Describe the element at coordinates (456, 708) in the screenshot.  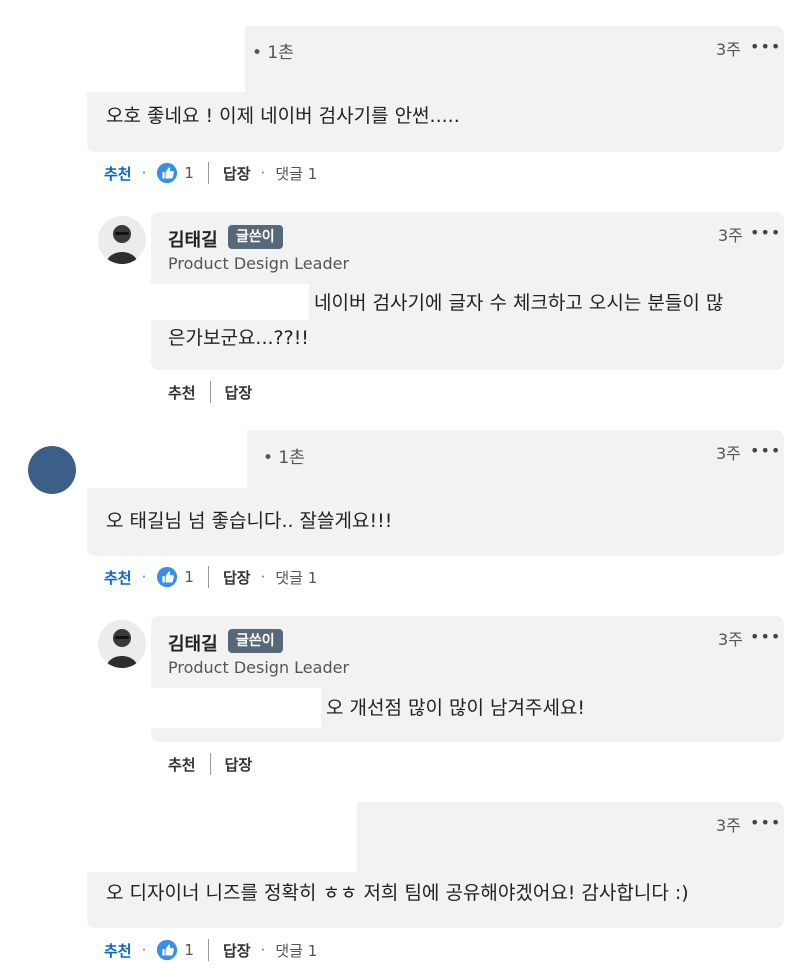
I see `reply-text: 오 개선점 많이 많이 남겨주세요!` at that location.